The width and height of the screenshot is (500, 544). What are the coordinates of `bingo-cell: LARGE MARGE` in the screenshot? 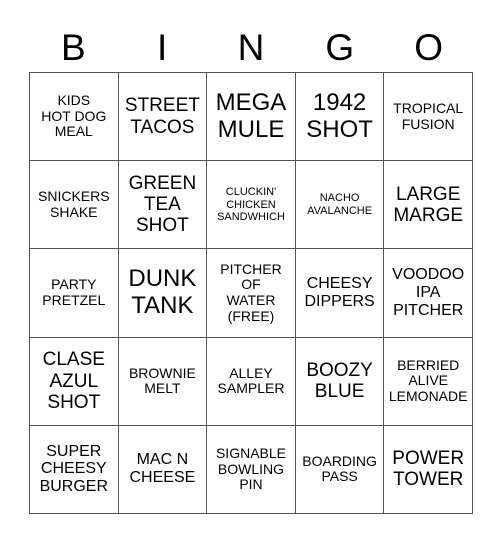 It's located at (428, 205).